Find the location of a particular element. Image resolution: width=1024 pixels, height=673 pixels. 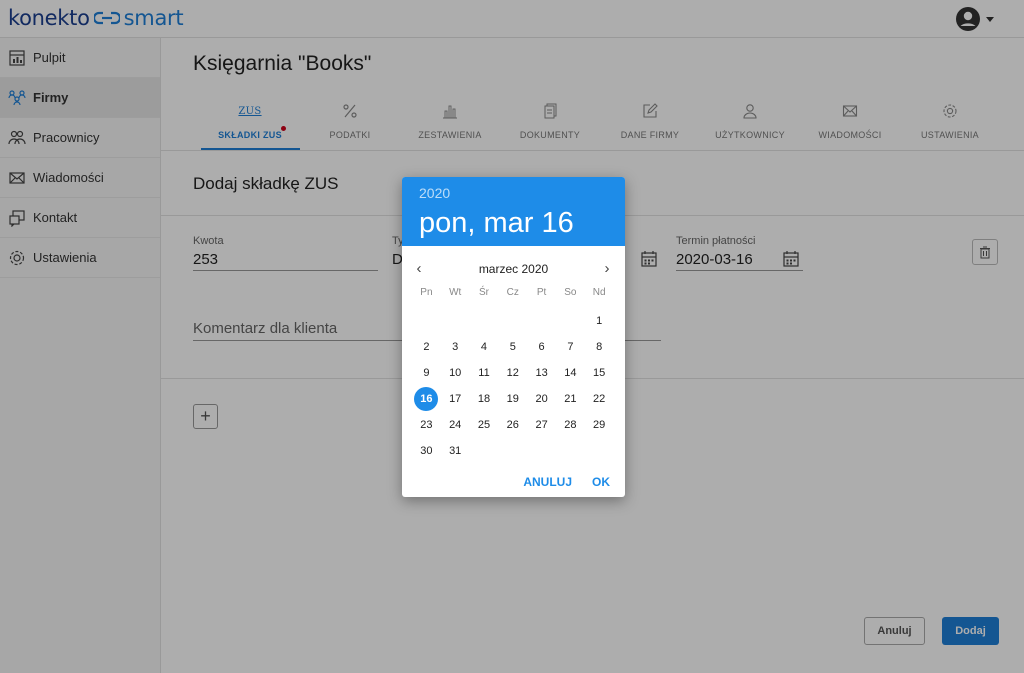

calendar-day: 12 is located at coordinates (512, 373).